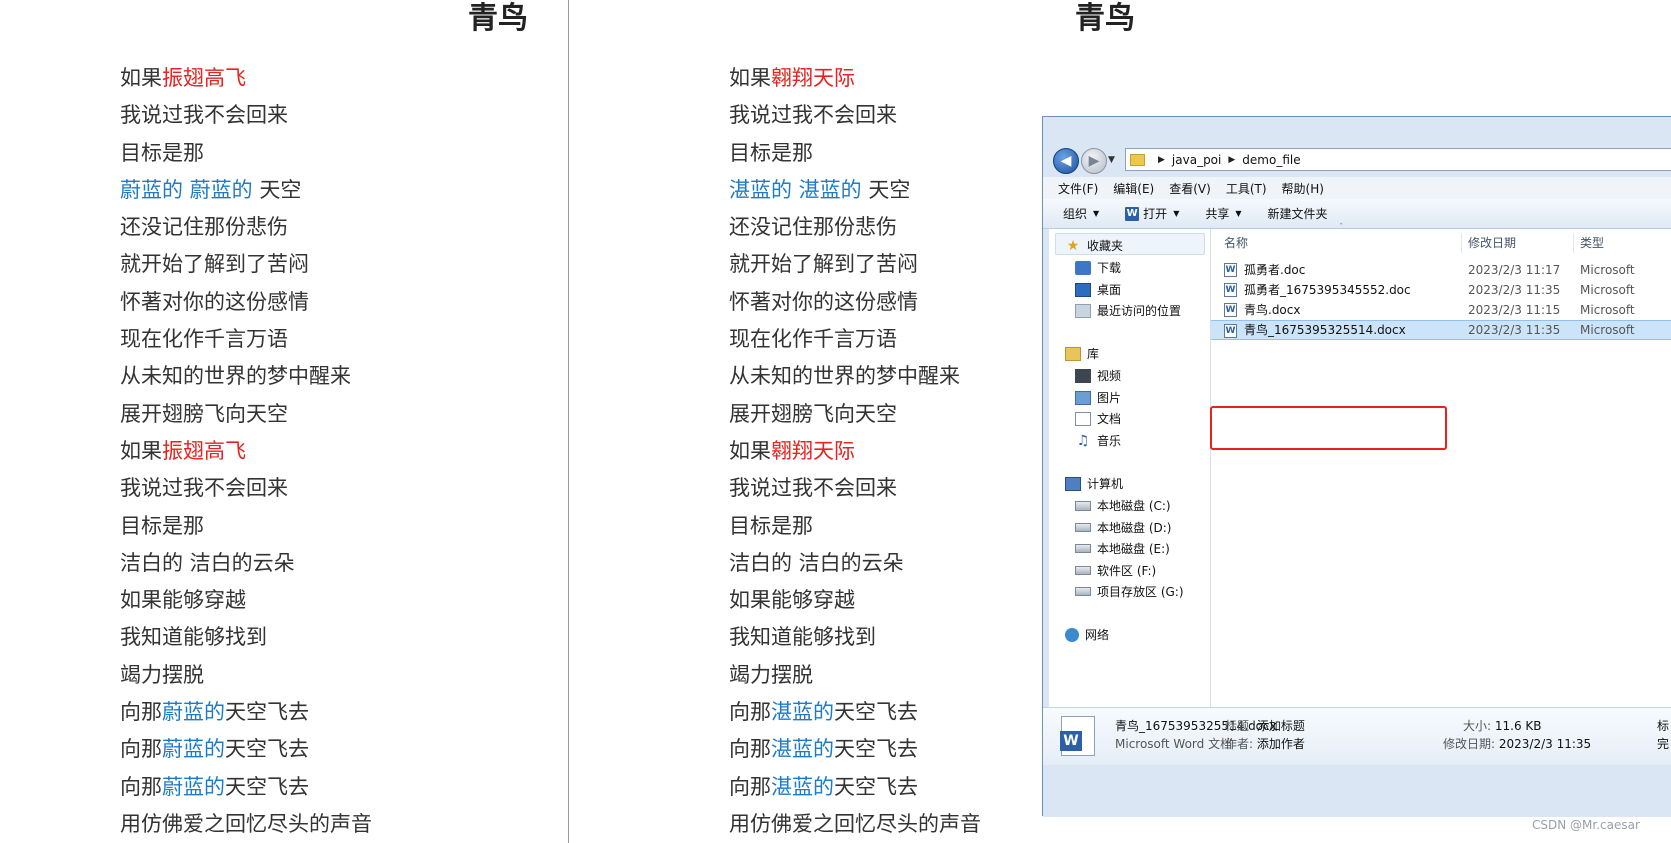 The height and width of the screenshot is (843, 1671). Describe the element at coordinates (1094, 483) in the screenshot. I see `nav-computer: 计算机` at that location.